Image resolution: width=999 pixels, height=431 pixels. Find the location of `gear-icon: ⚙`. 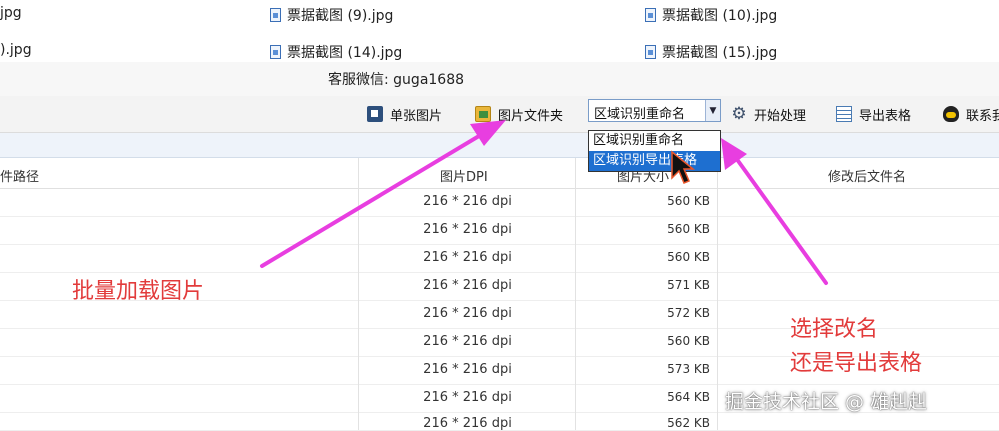

gear-icon: ⚙ is located at coordinates (739, 114).